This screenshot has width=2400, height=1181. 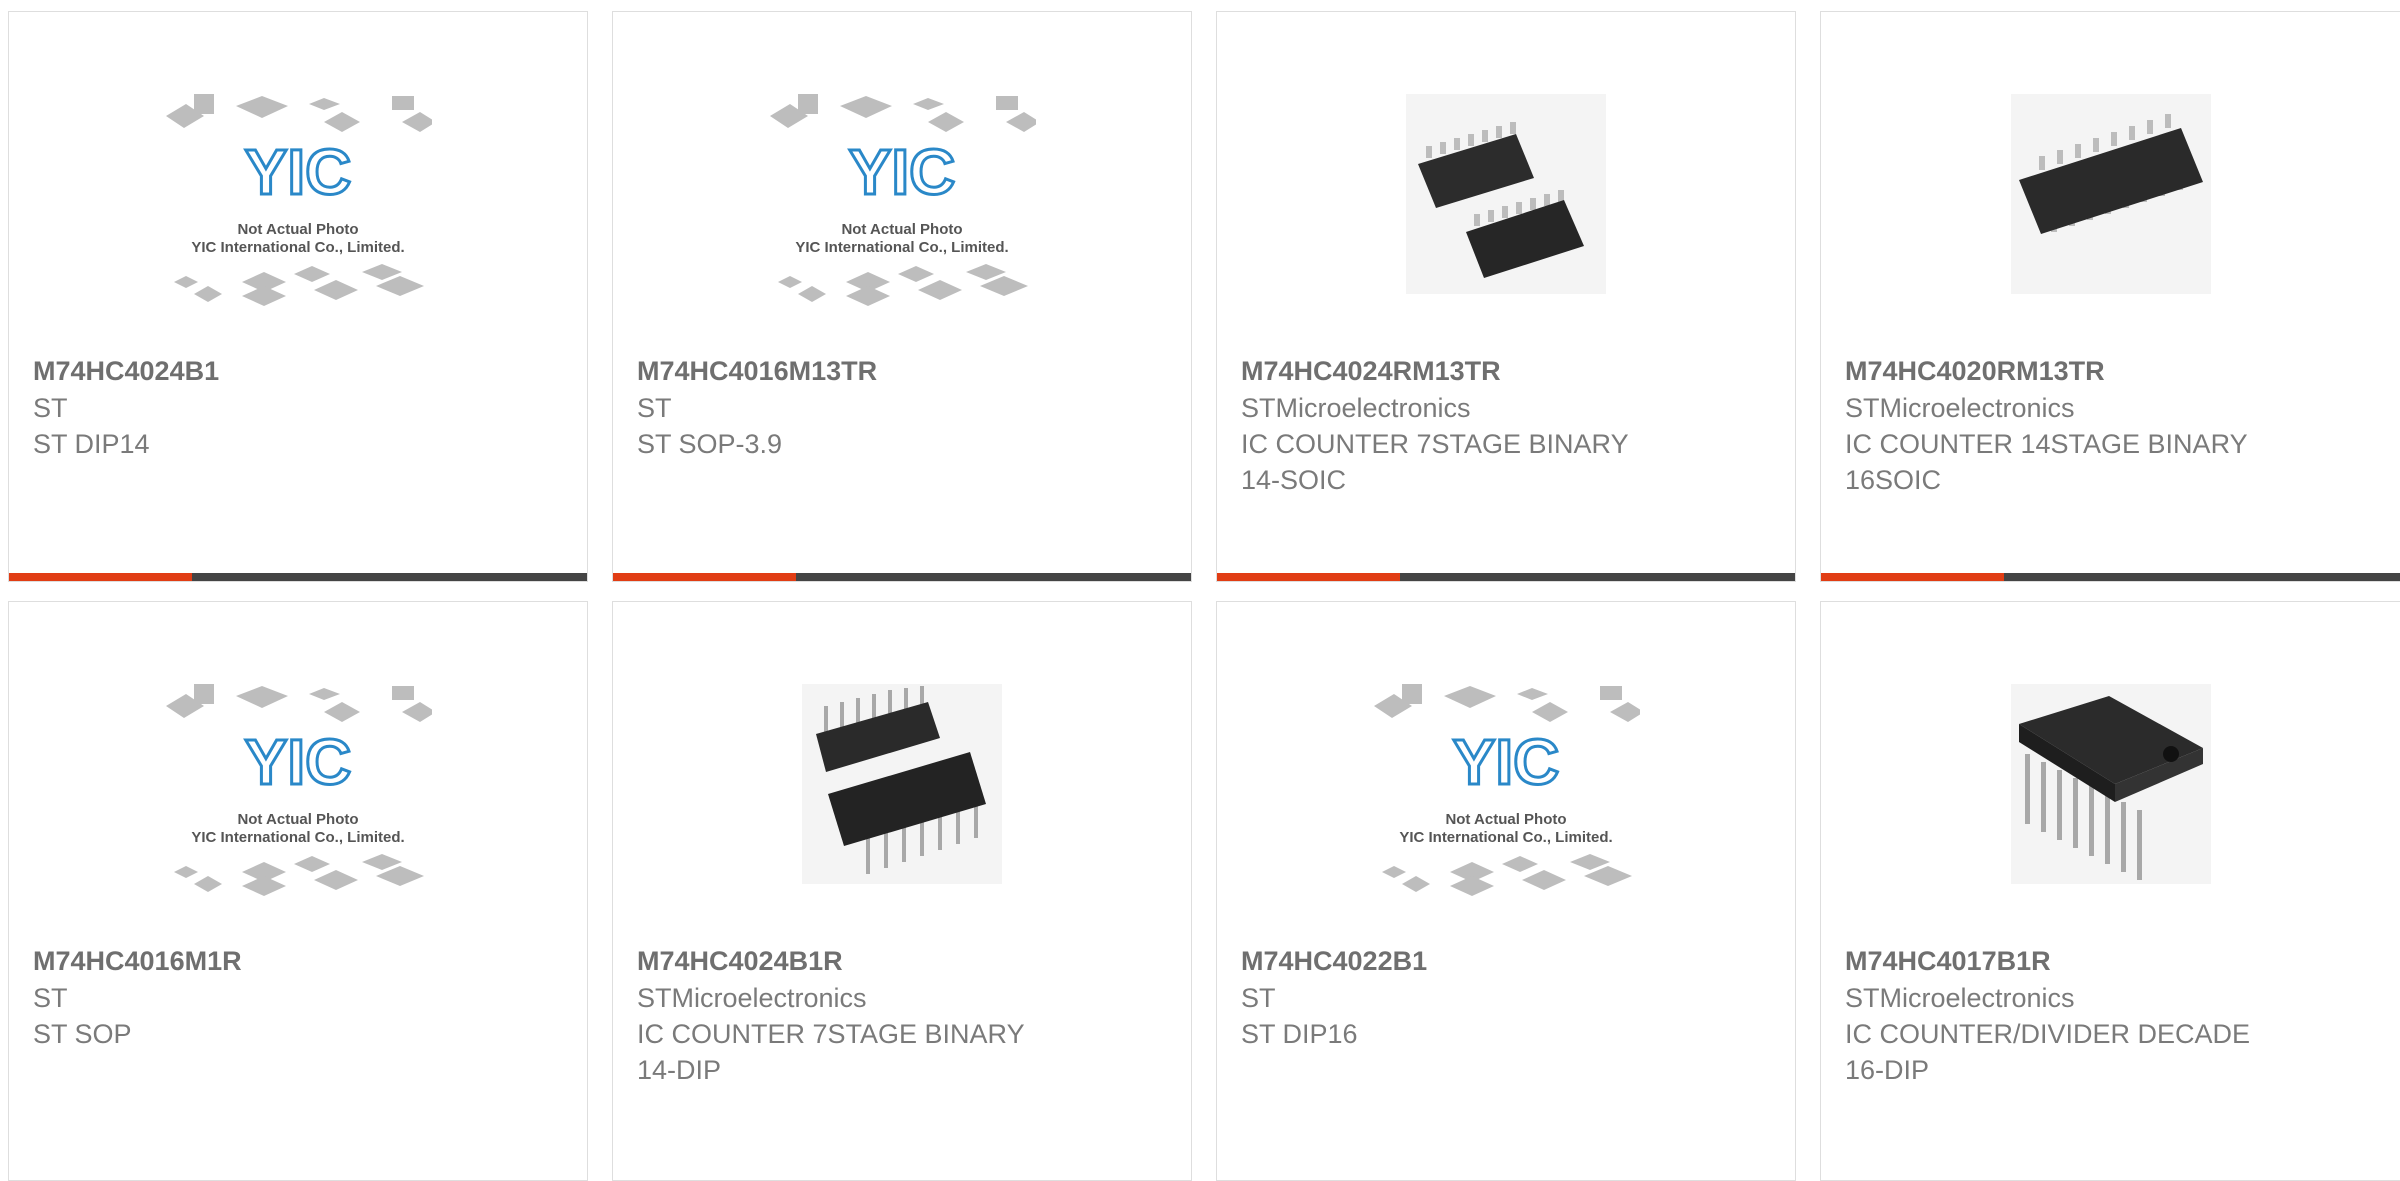 I want to click on product-info: M74HC4016M13TR ST ST SOP-3.9, so click(x=904, y=407).